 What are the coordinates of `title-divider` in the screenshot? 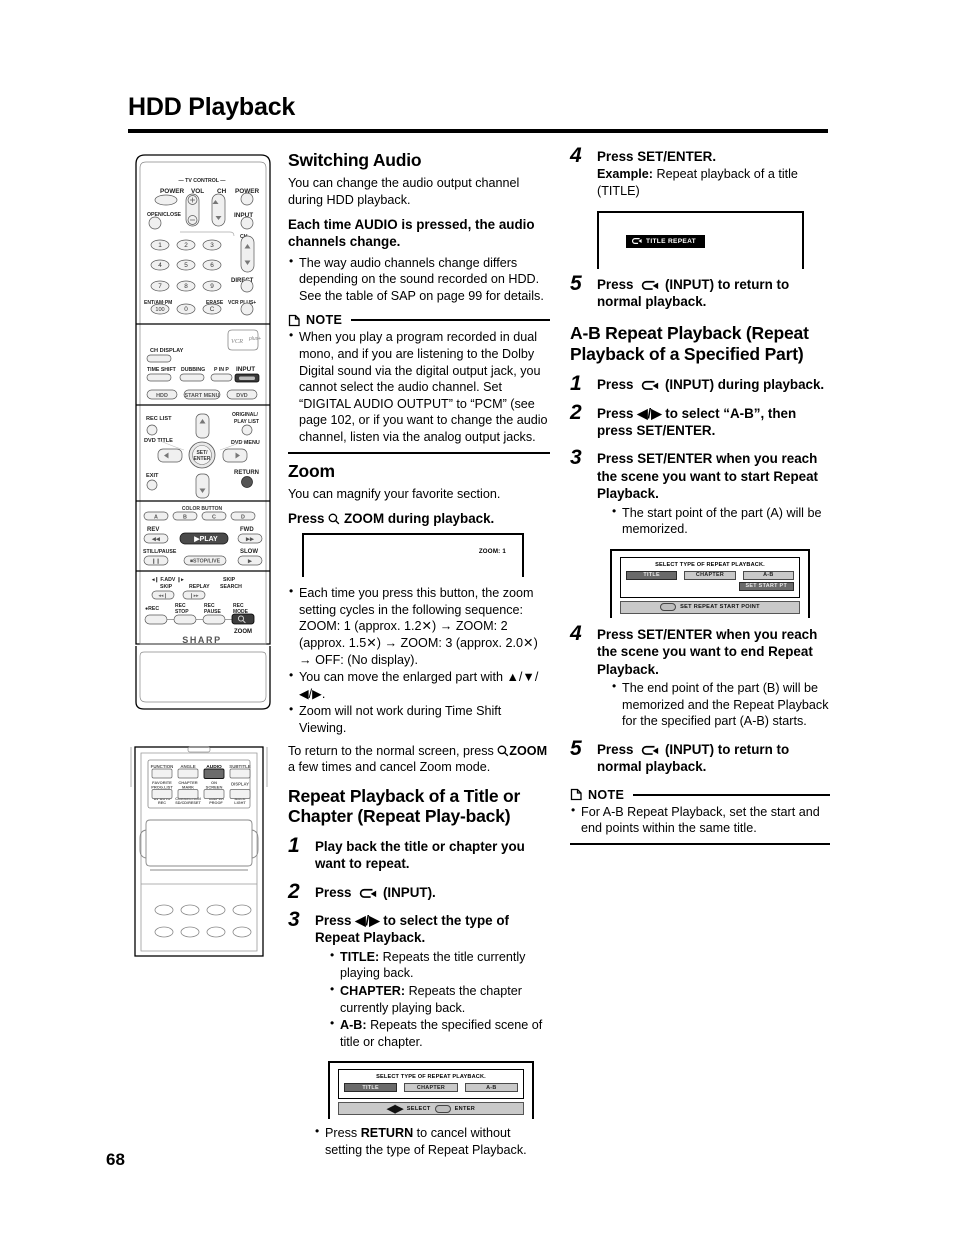 It's located at (478, 131).